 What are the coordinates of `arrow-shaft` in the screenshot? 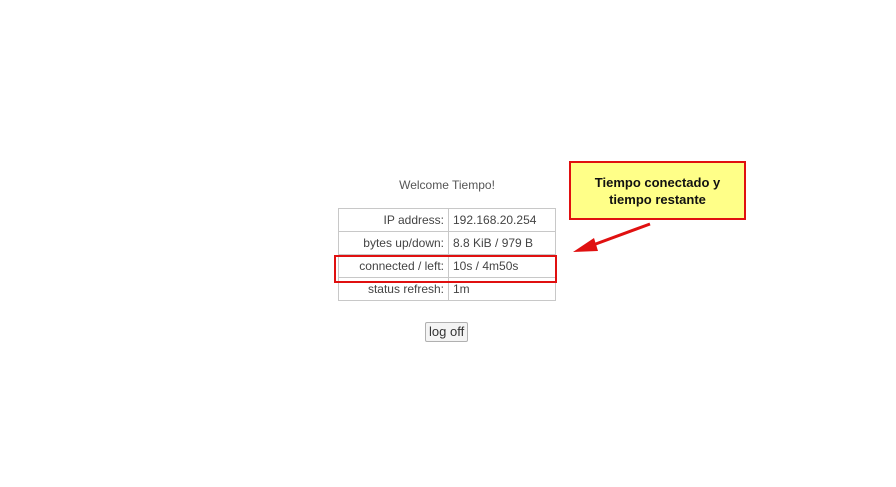 It's located at (621, 234).